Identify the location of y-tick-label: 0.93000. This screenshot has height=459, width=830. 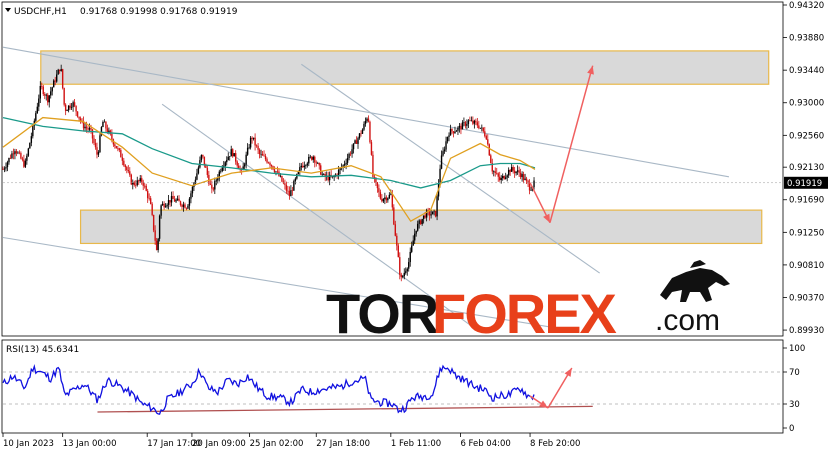
(806, 104).